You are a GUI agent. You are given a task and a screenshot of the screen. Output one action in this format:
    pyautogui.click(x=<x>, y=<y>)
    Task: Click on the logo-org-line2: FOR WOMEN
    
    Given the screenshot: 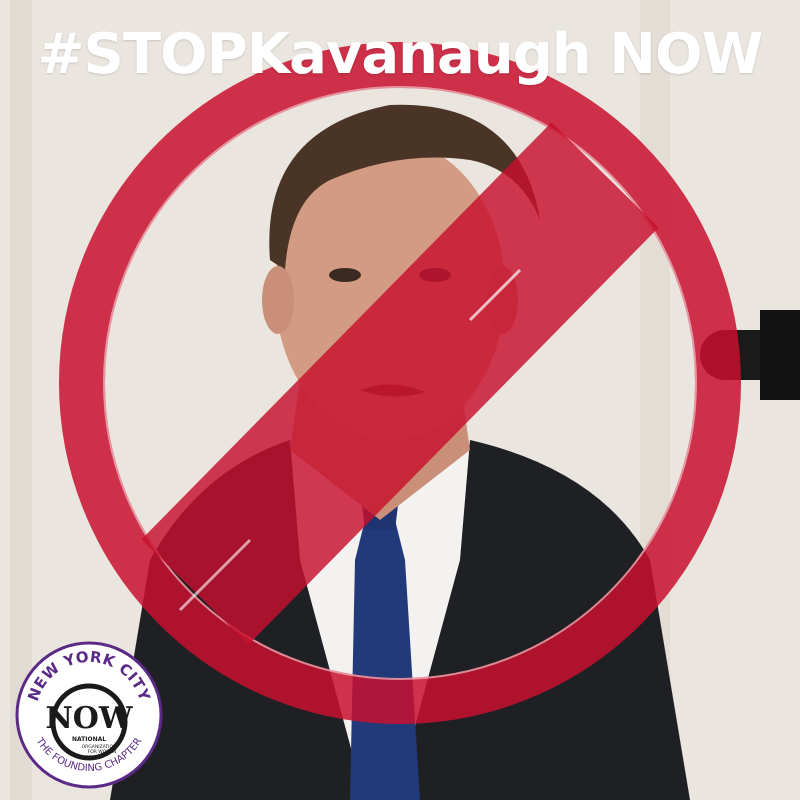 What is the action you would take?
    pyautogui.click(x=102, y=752)
    